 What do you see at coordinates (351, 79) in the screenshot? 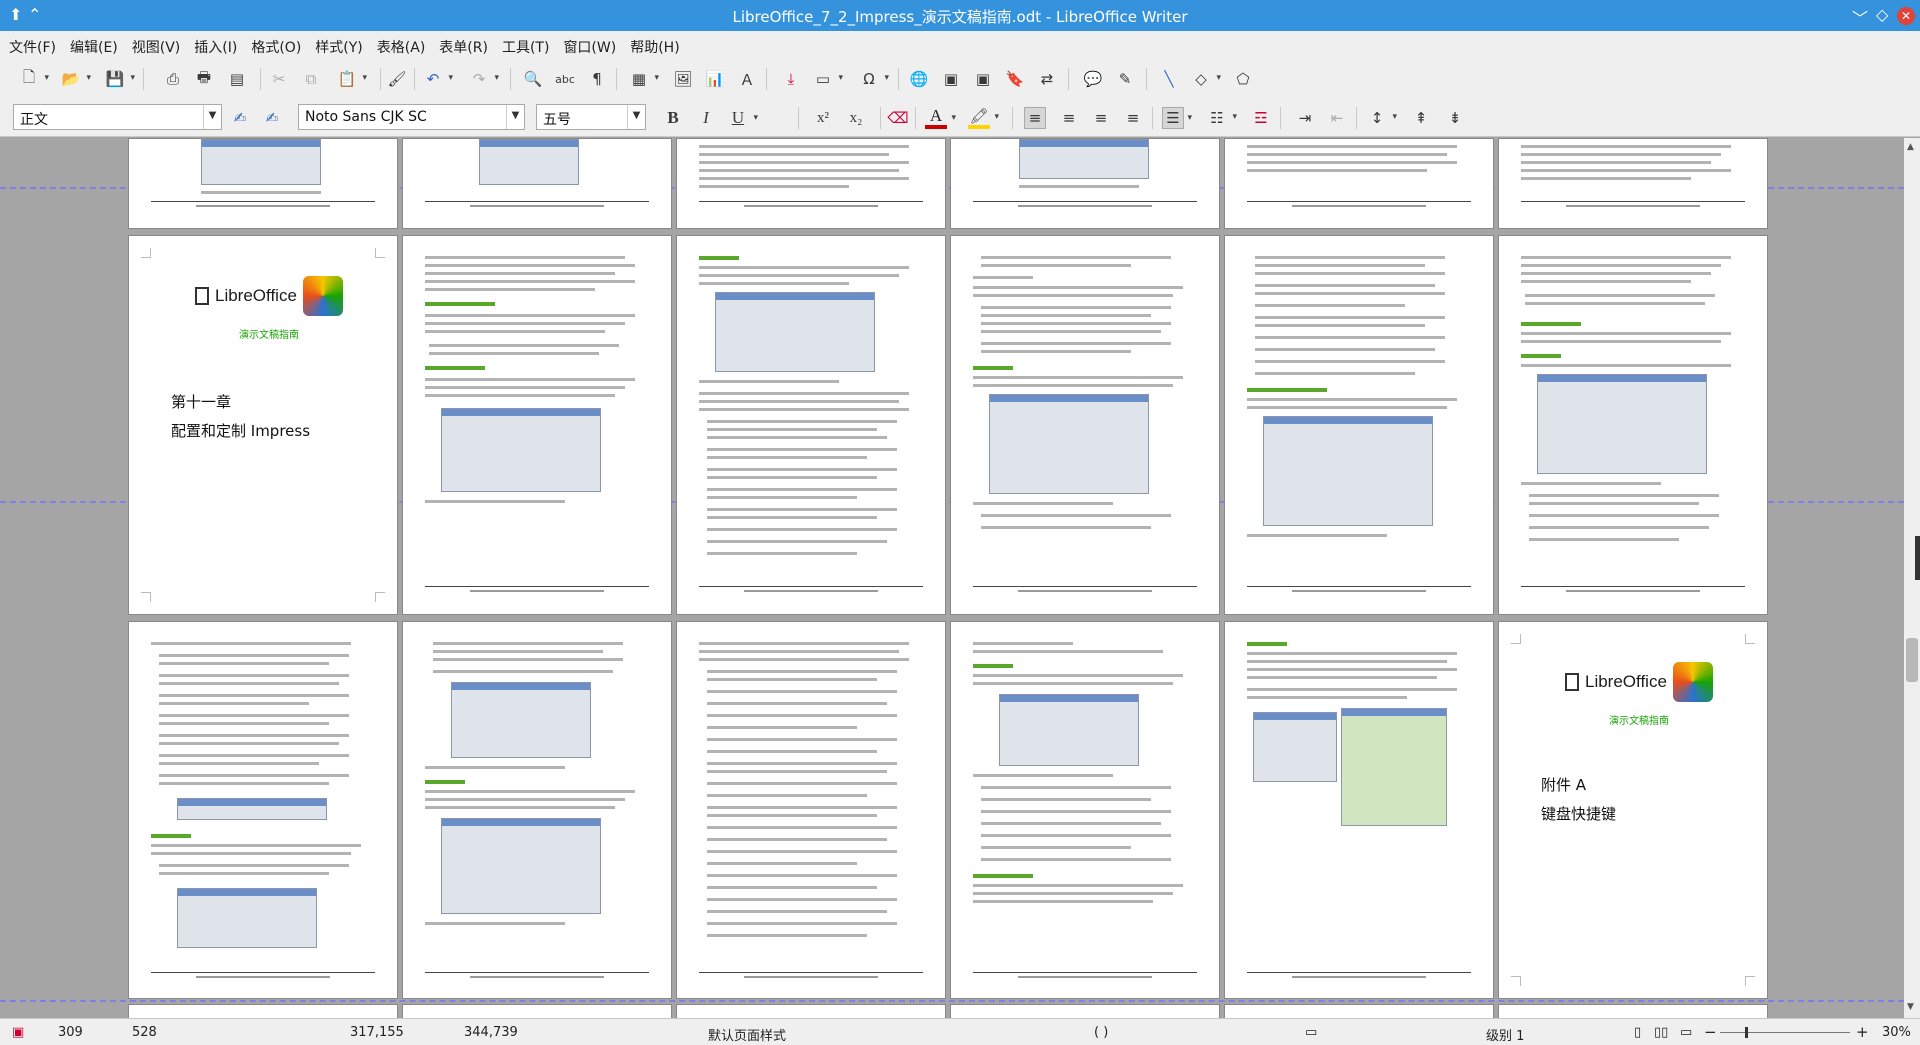
I see `paste-icon: 📋` at bounding box center [351, 79].